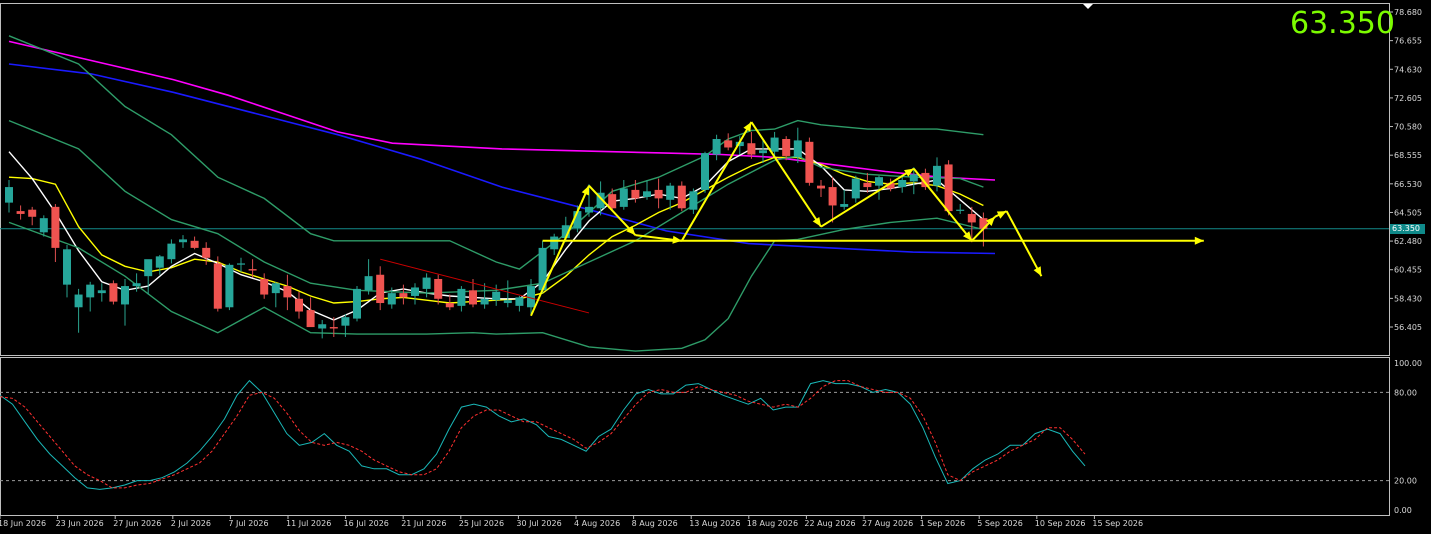  Describe the element at coordinates (655, 523) in the screenshot. I see `time-tick-label: 8 Aug 2026` at that location.